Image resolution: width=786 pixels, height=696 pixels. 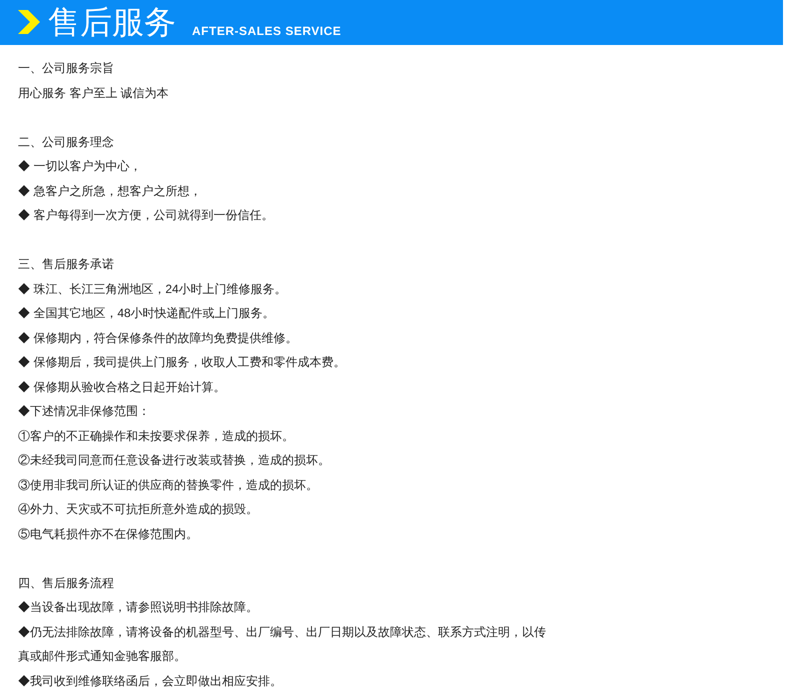 What do you see at coordinates (138, 509) in the screenshot?
I see `list-item: ④外力、天灾或不可抗拒所意外造成的损毁。` at bounding box center [138, 509].